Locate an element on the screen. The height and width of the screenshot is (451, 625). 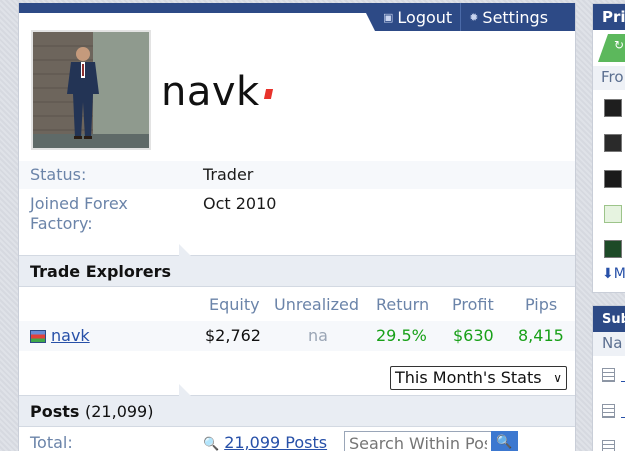
pips-value: 8,415 is located at coordinates (541, 335).